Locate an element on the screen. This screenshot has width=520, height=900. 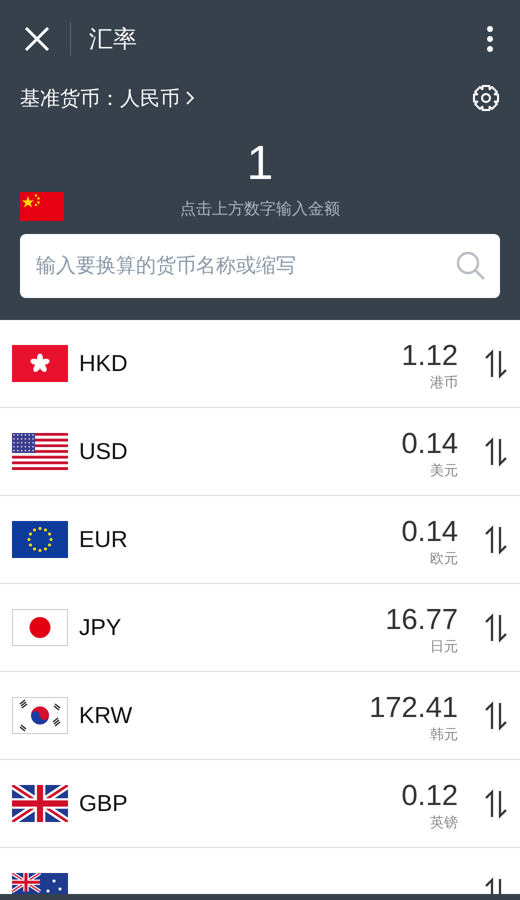
close-icon is located at coordinates (37, 39).